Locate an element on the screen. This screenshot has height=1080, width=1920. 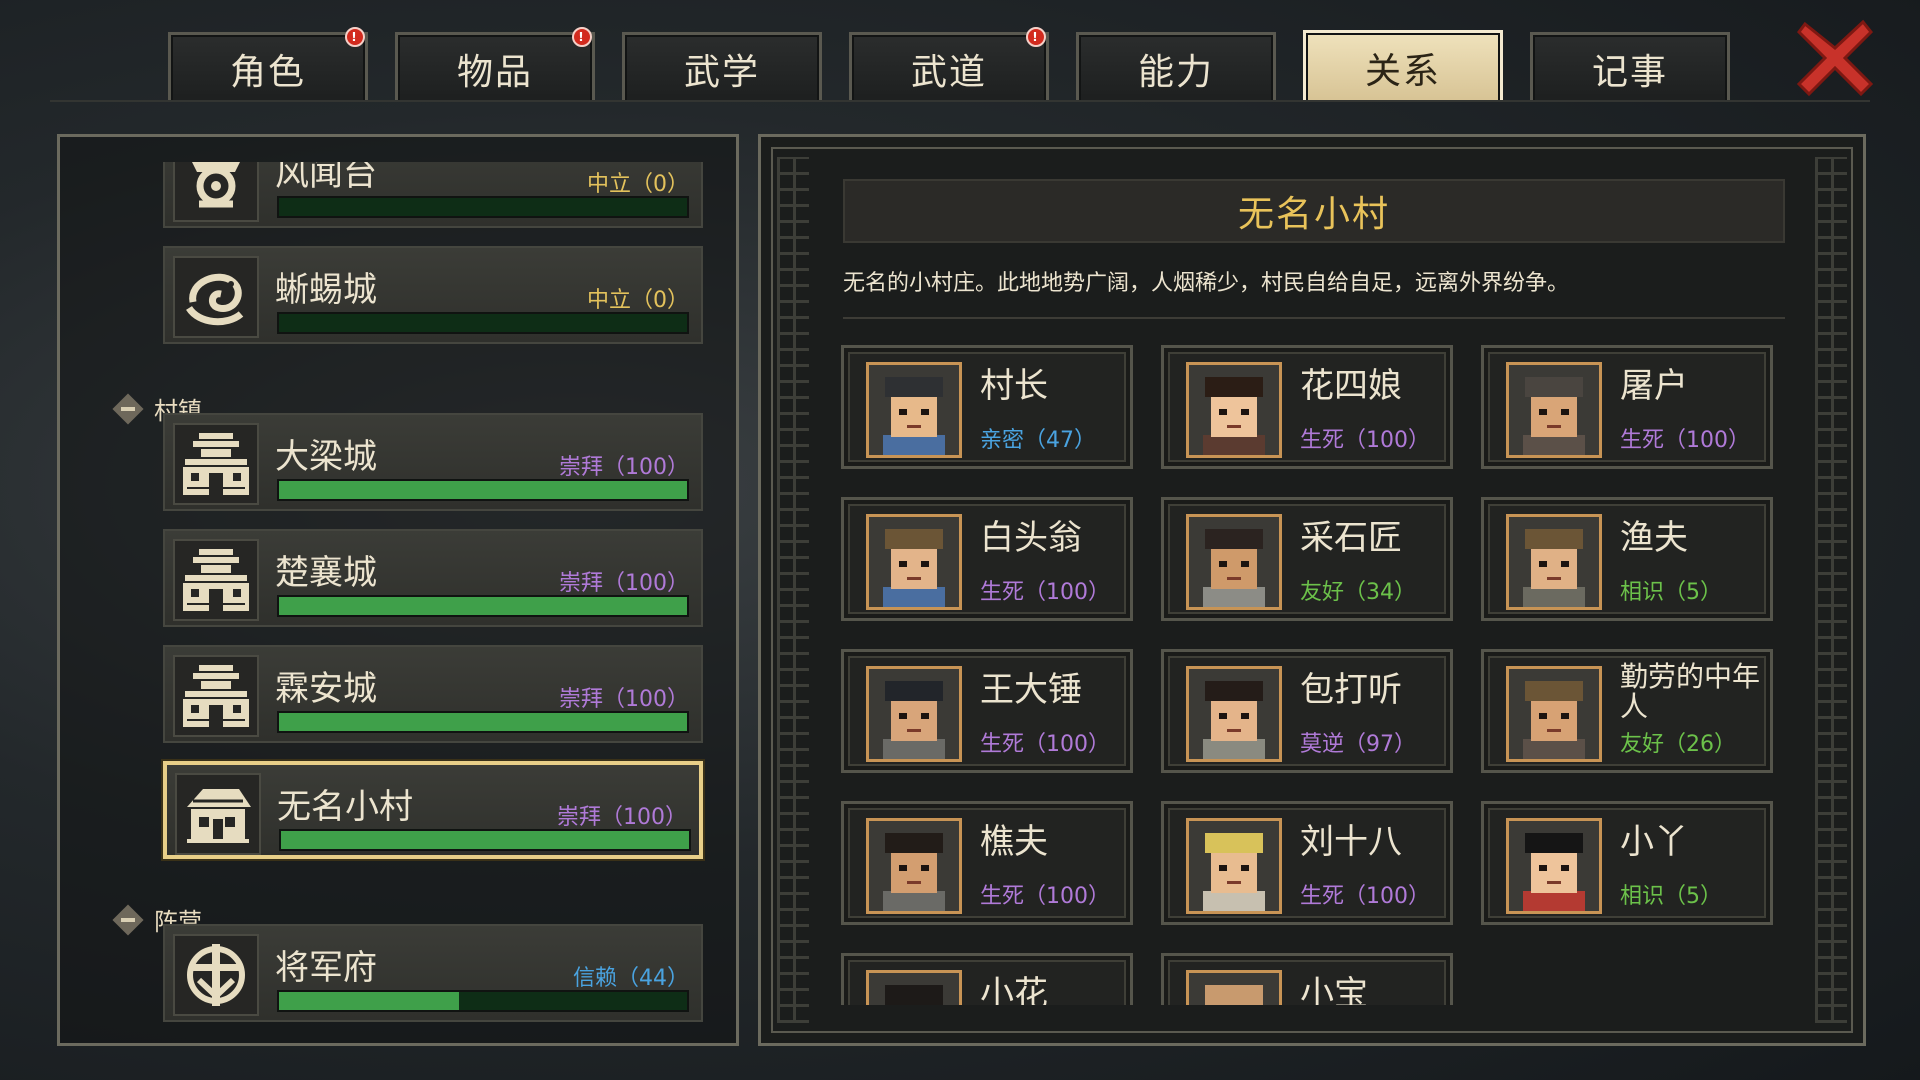
npc-name: 刘十八 is located at coordinates (1351, 842).